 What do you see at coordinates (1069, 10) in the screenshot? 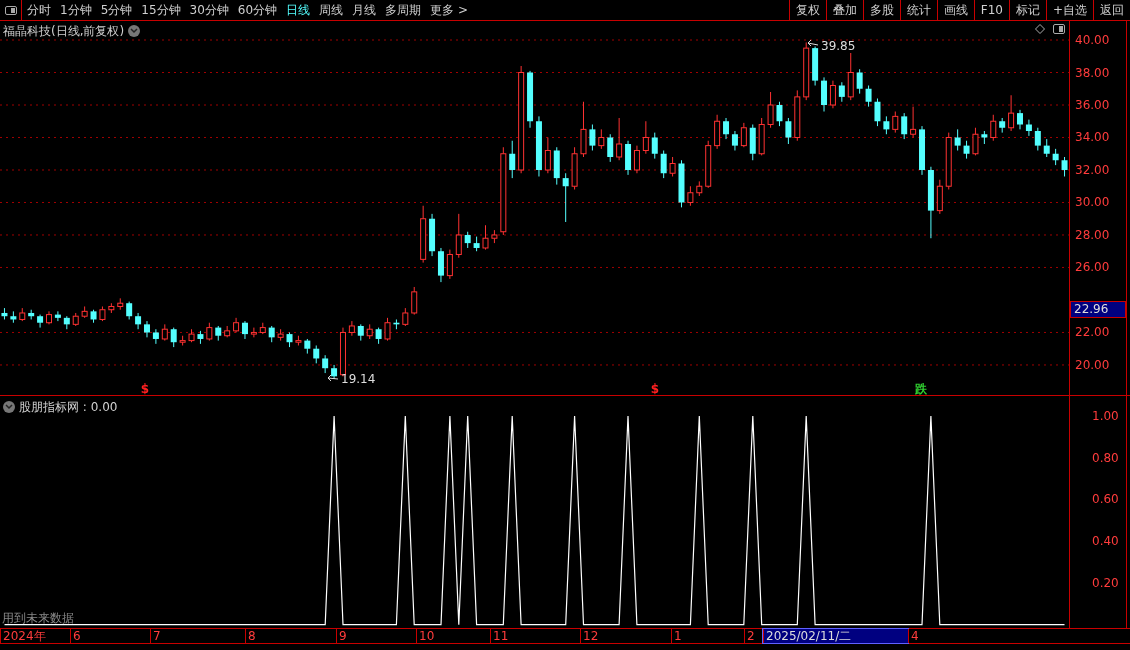
I see `toolbar-button: +自选` at bounding box center [1069, 10].